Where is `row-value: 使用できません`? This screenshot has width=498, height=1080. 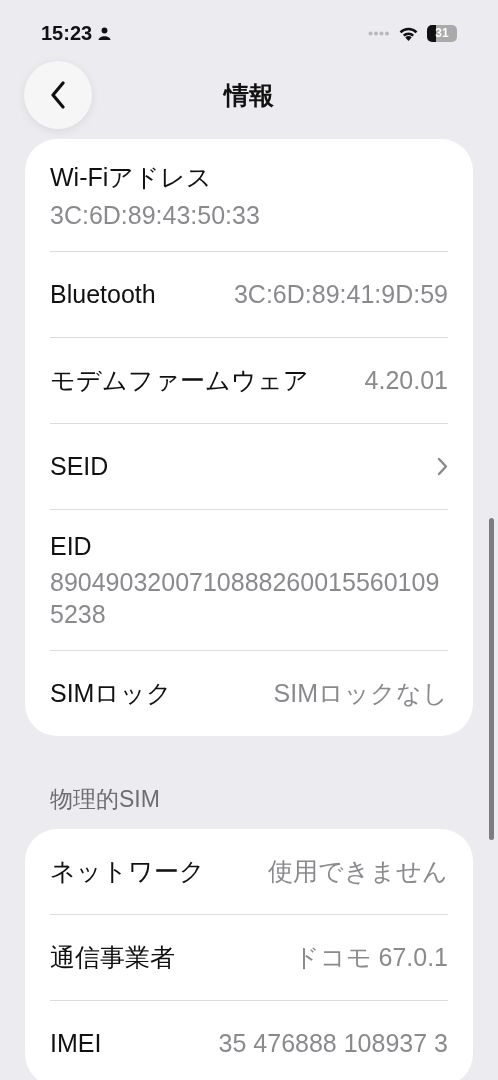
row-value: 使用できません is located at coordinates (358, 871).